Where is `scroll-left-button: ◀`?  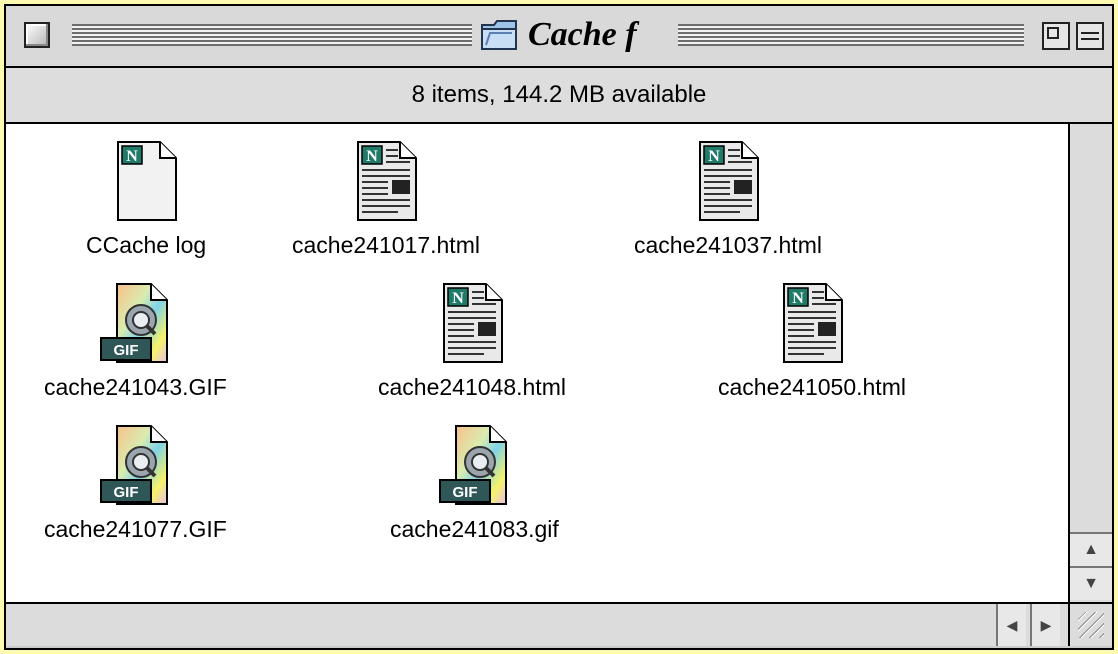 scroll-left-button: ◀ is located at coordinates (1011, 625).